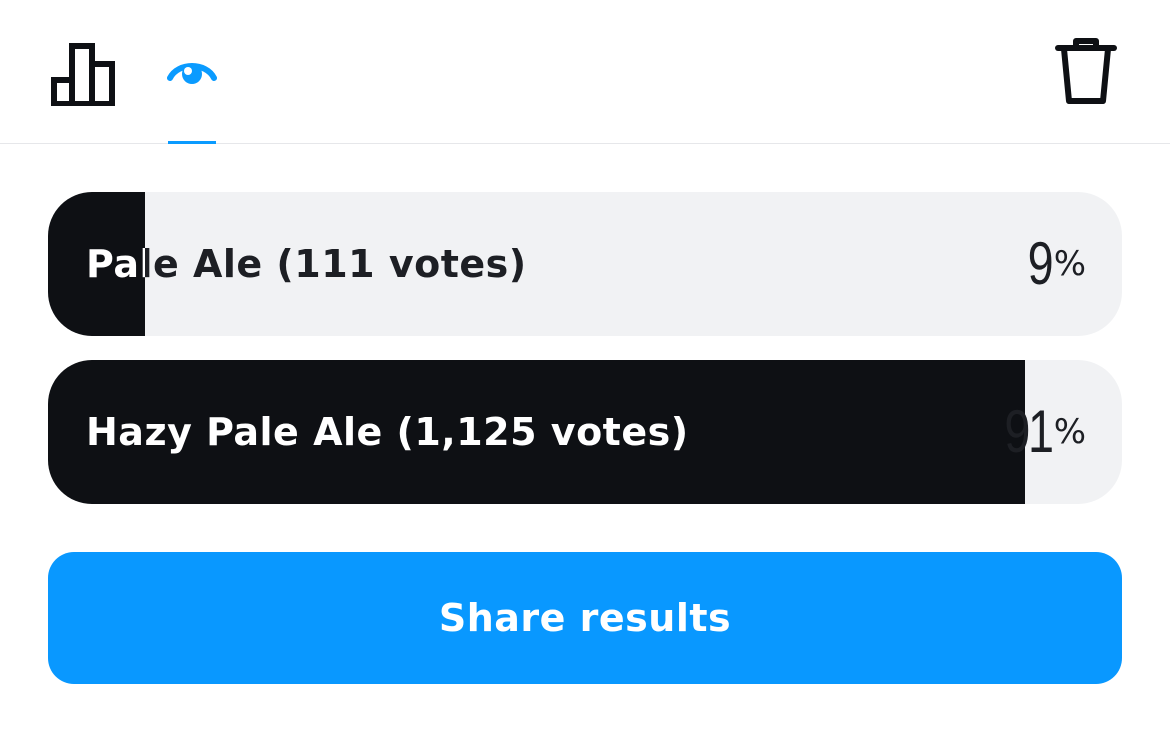 This screenshot has width=1170, height=731. I want to click on eye-icon, so click(192, 73).